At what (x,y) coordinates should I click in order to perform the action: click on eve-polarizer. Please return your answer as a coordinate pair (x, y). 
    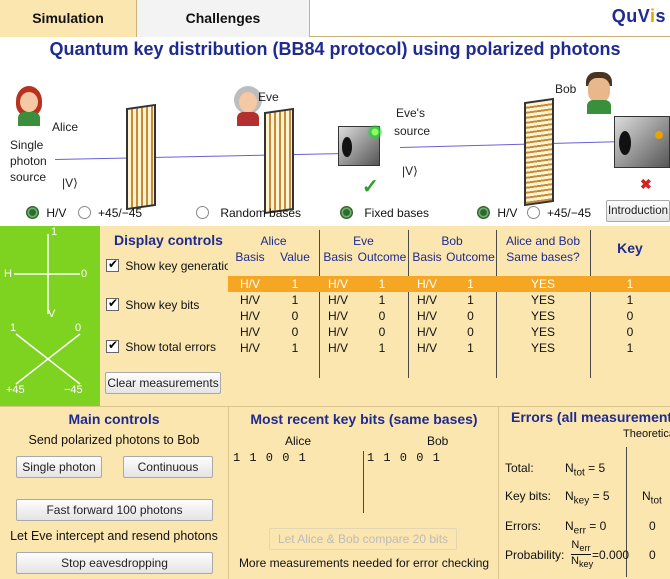
    Looking at the image, I should click on (279, 161).